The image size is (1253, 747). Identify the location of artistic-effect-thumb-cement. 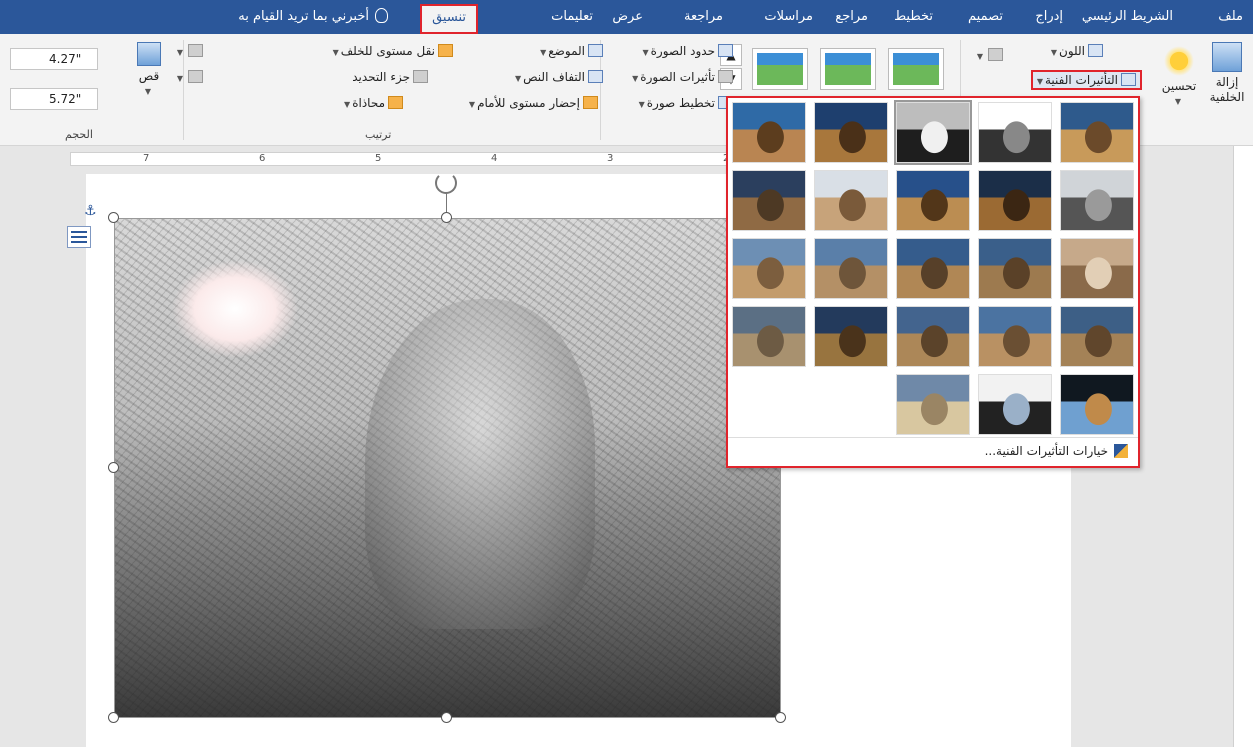
(1097, 336).